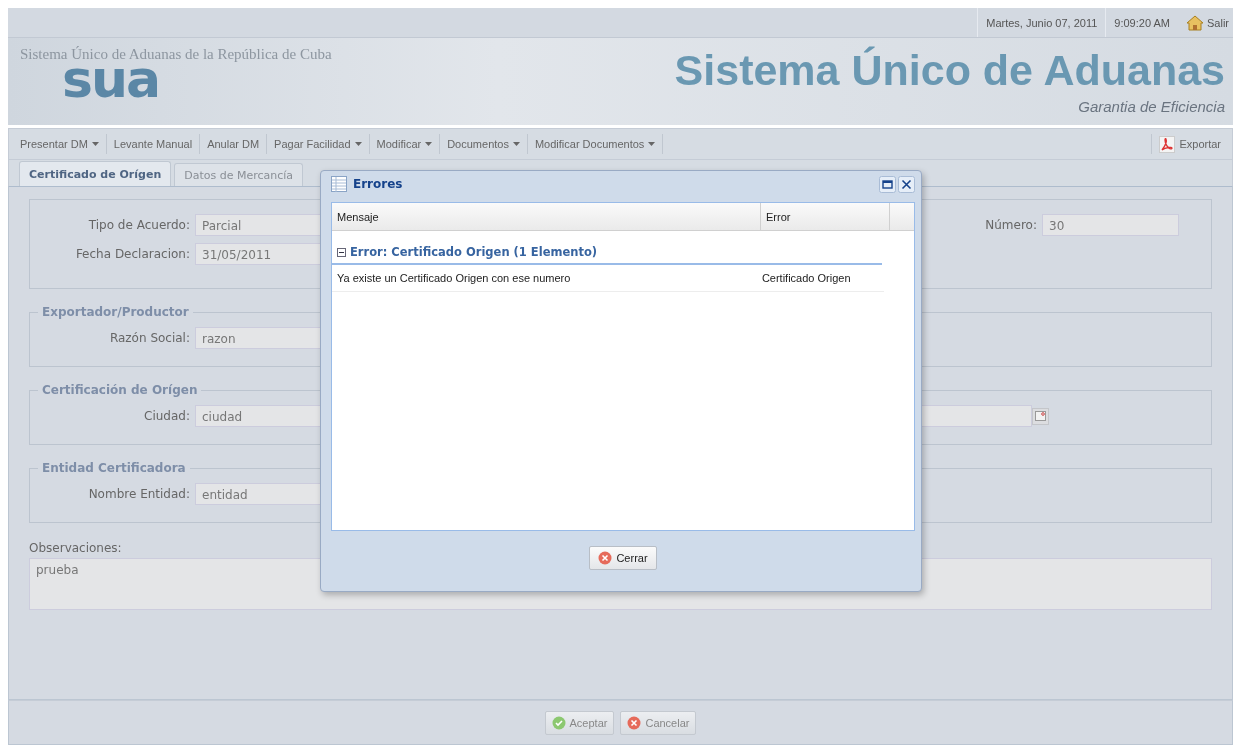  I want to click on field-label: Tipo de Acuerdo:, so click(138, 225).